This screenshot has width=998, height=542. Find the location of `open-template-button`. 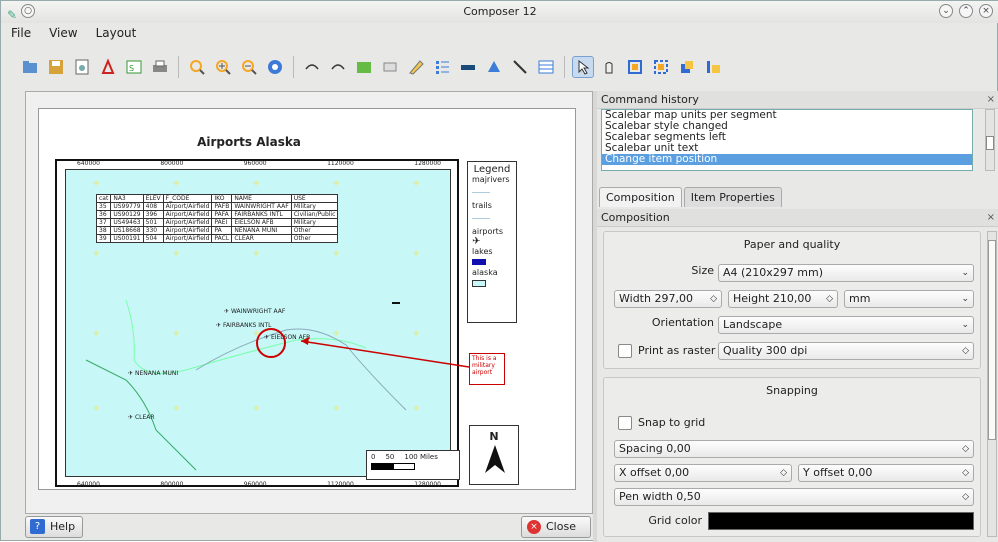

open-template-button is located at coordinates (30, 67).